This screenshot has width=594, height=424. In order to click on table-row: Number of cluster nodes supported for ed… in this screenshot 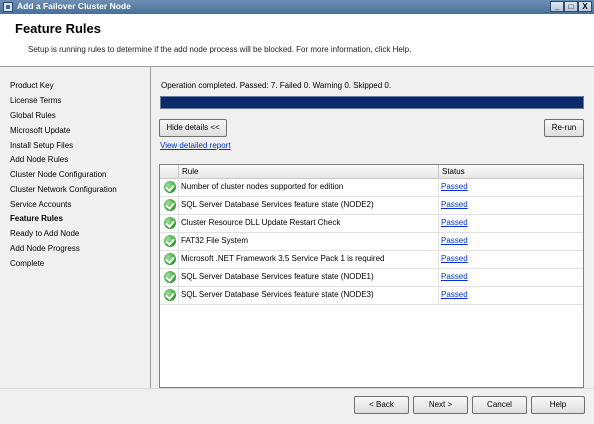, I will do `click(371, 187)`.